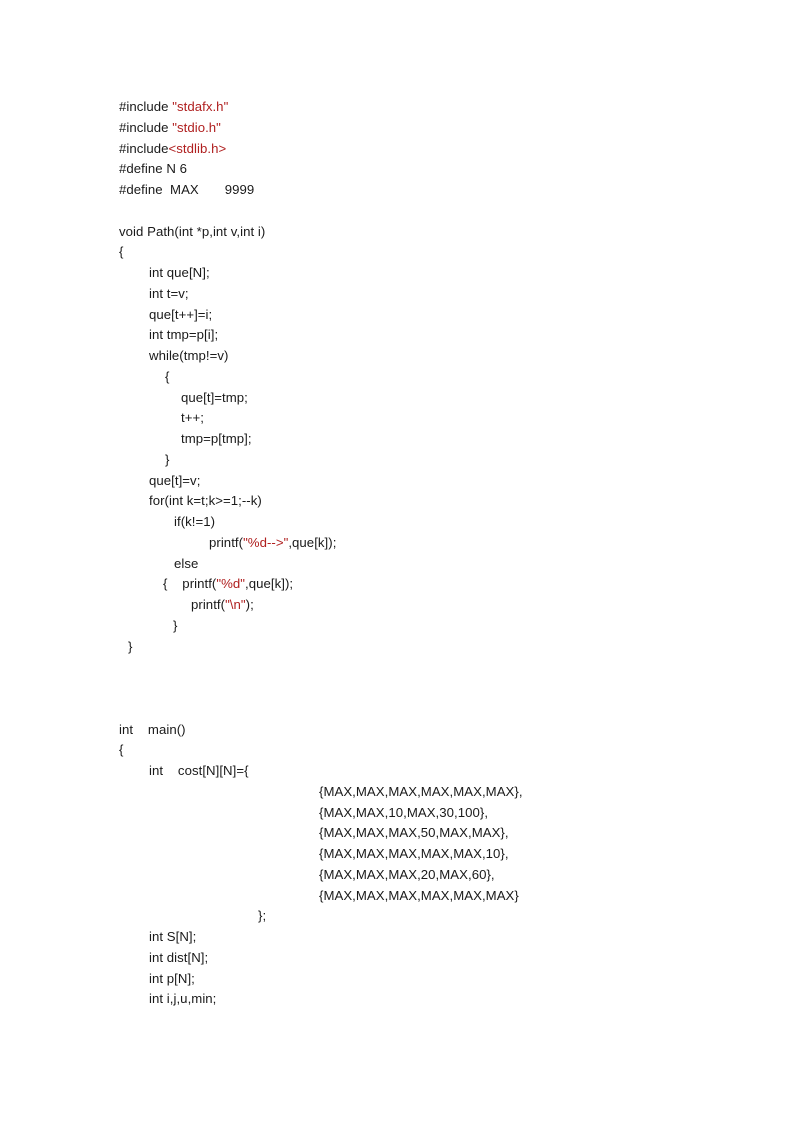 The image size is (793, 1122). I want to click on code-token: {MAX,MAX,MAX,50,MAX,MAX},, so click(414, 833).